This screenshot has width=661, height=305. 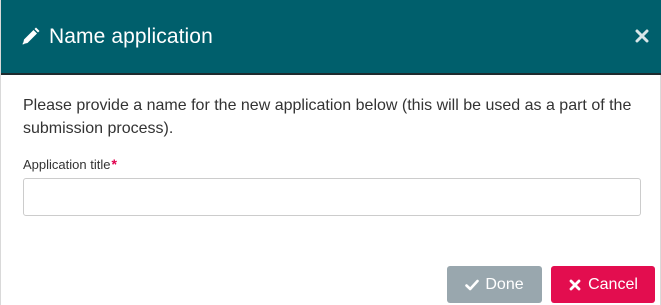 I want to click on dialog-title-wrap: Name application, so click(x=116, y=37).